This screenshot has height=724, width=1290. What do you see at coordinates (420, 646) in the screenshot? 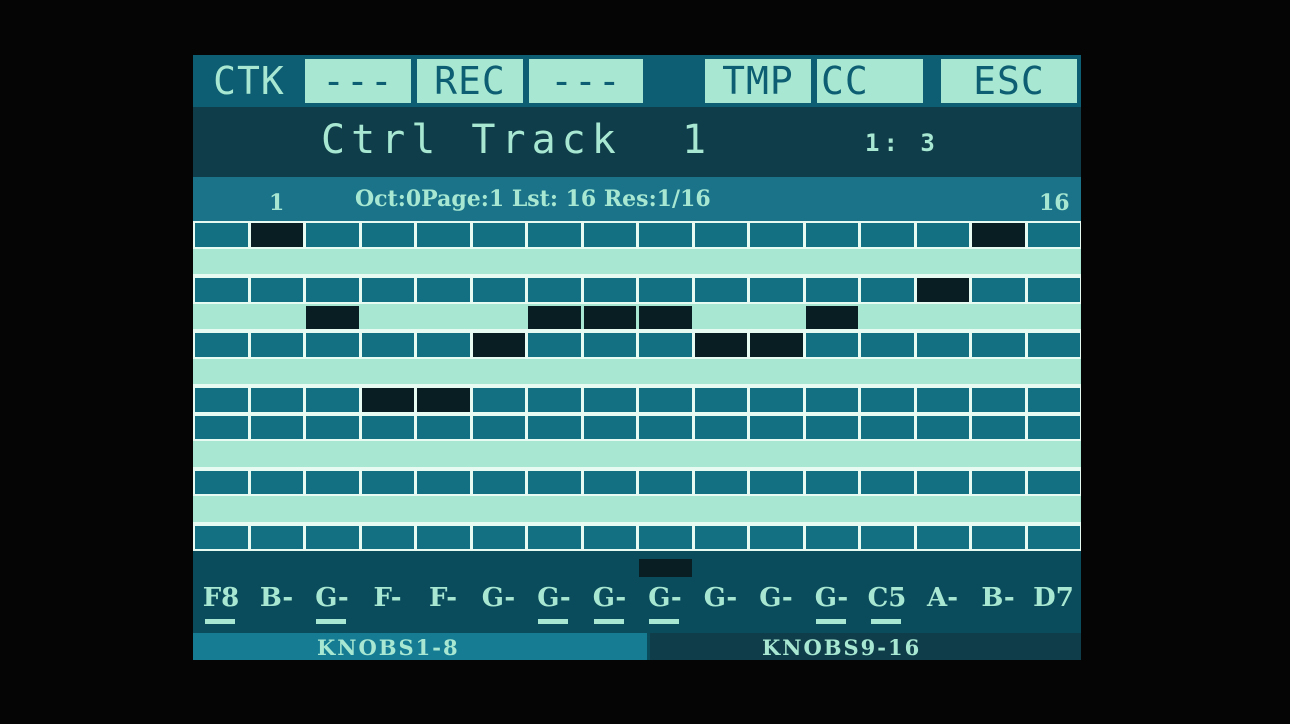
I see `tab-knobs-1-8: KNOBS1-8` at bounding box center [420, 646].